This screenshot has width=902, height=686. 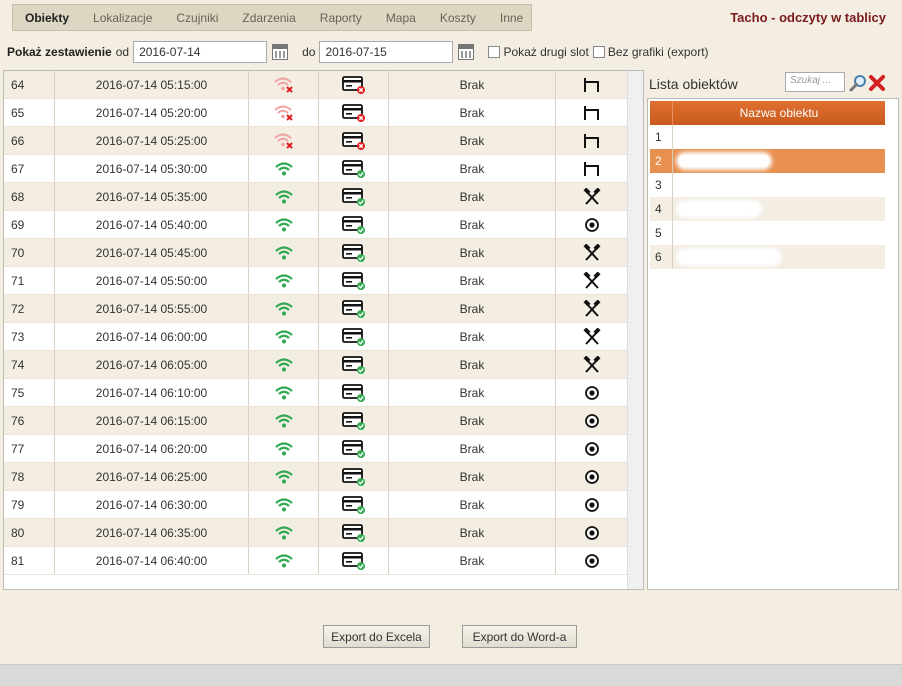 What do you see at coordinates (658, 233) in the screenshot?
I see `object-number: 5` at bounding box center [658, 233].